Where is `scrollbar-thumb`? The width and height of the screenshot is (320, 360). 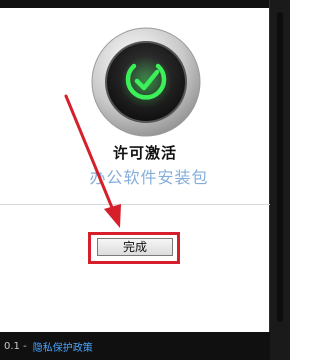 scrollbar-thumb is located at coordinates (280, 167).